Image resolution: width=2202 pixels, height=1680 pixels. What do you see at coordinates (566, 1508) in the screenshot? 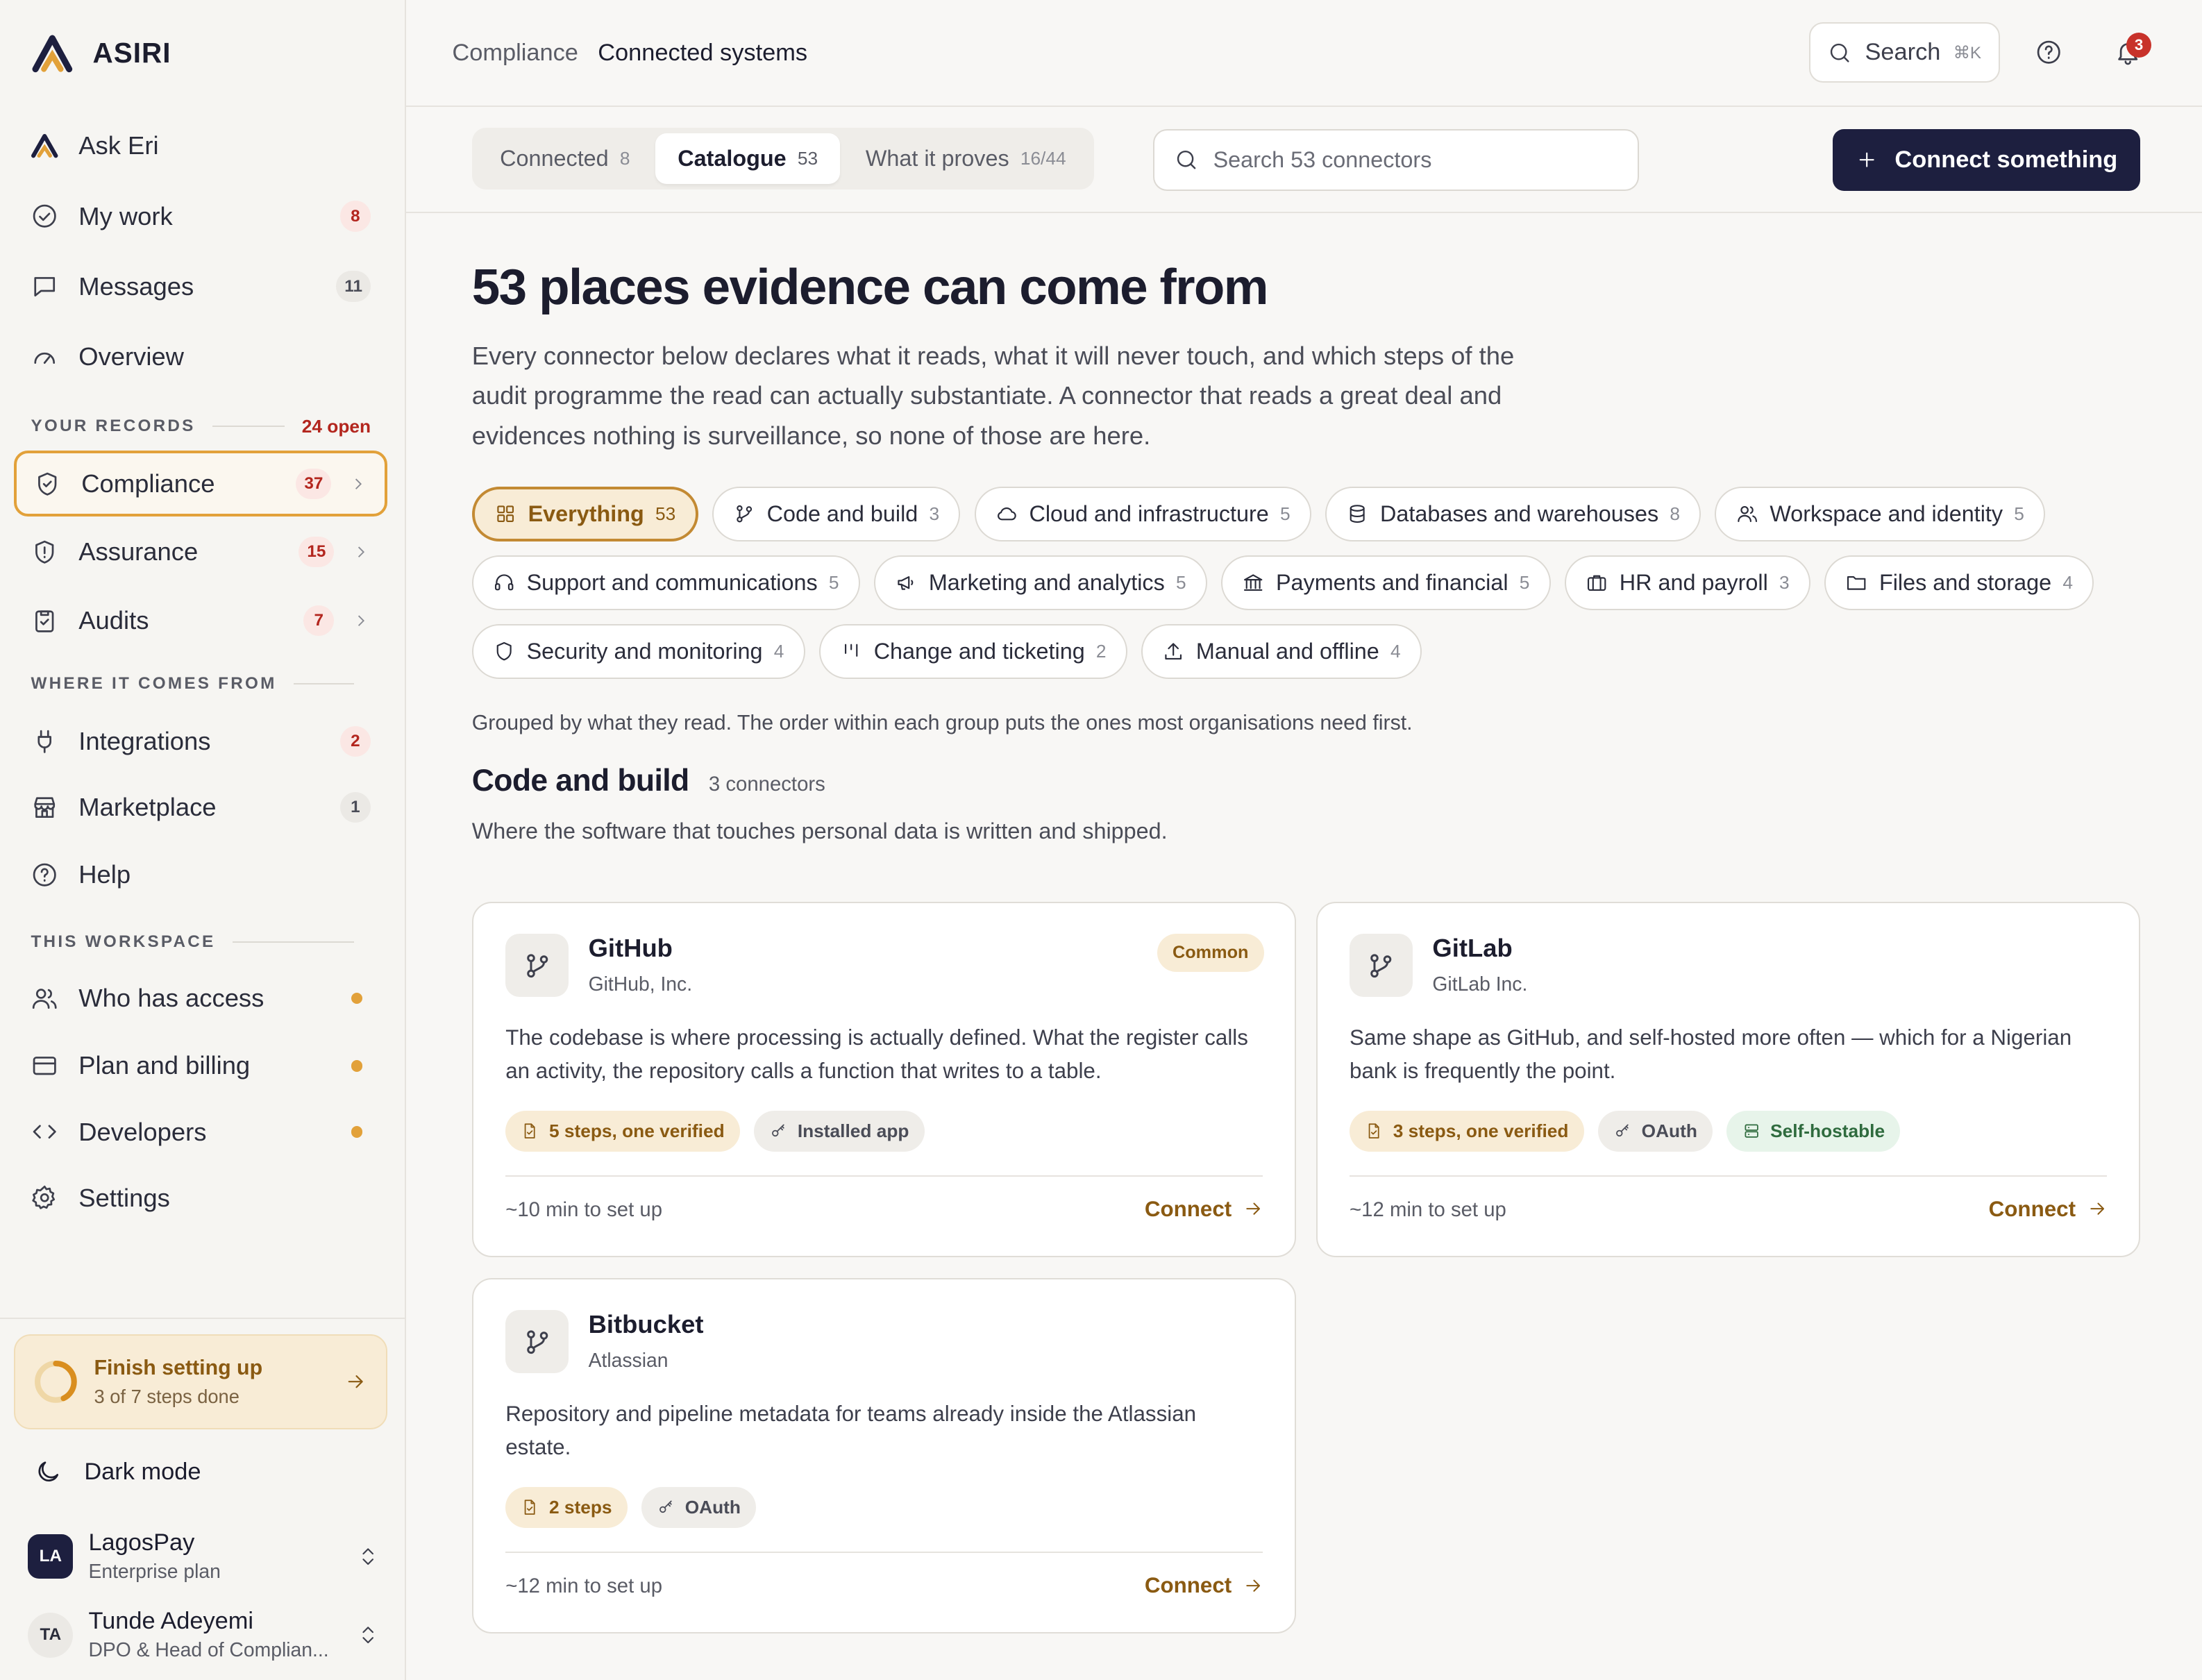
I see `connector-tag: 2 steps` at bounding box center [566, 1508].